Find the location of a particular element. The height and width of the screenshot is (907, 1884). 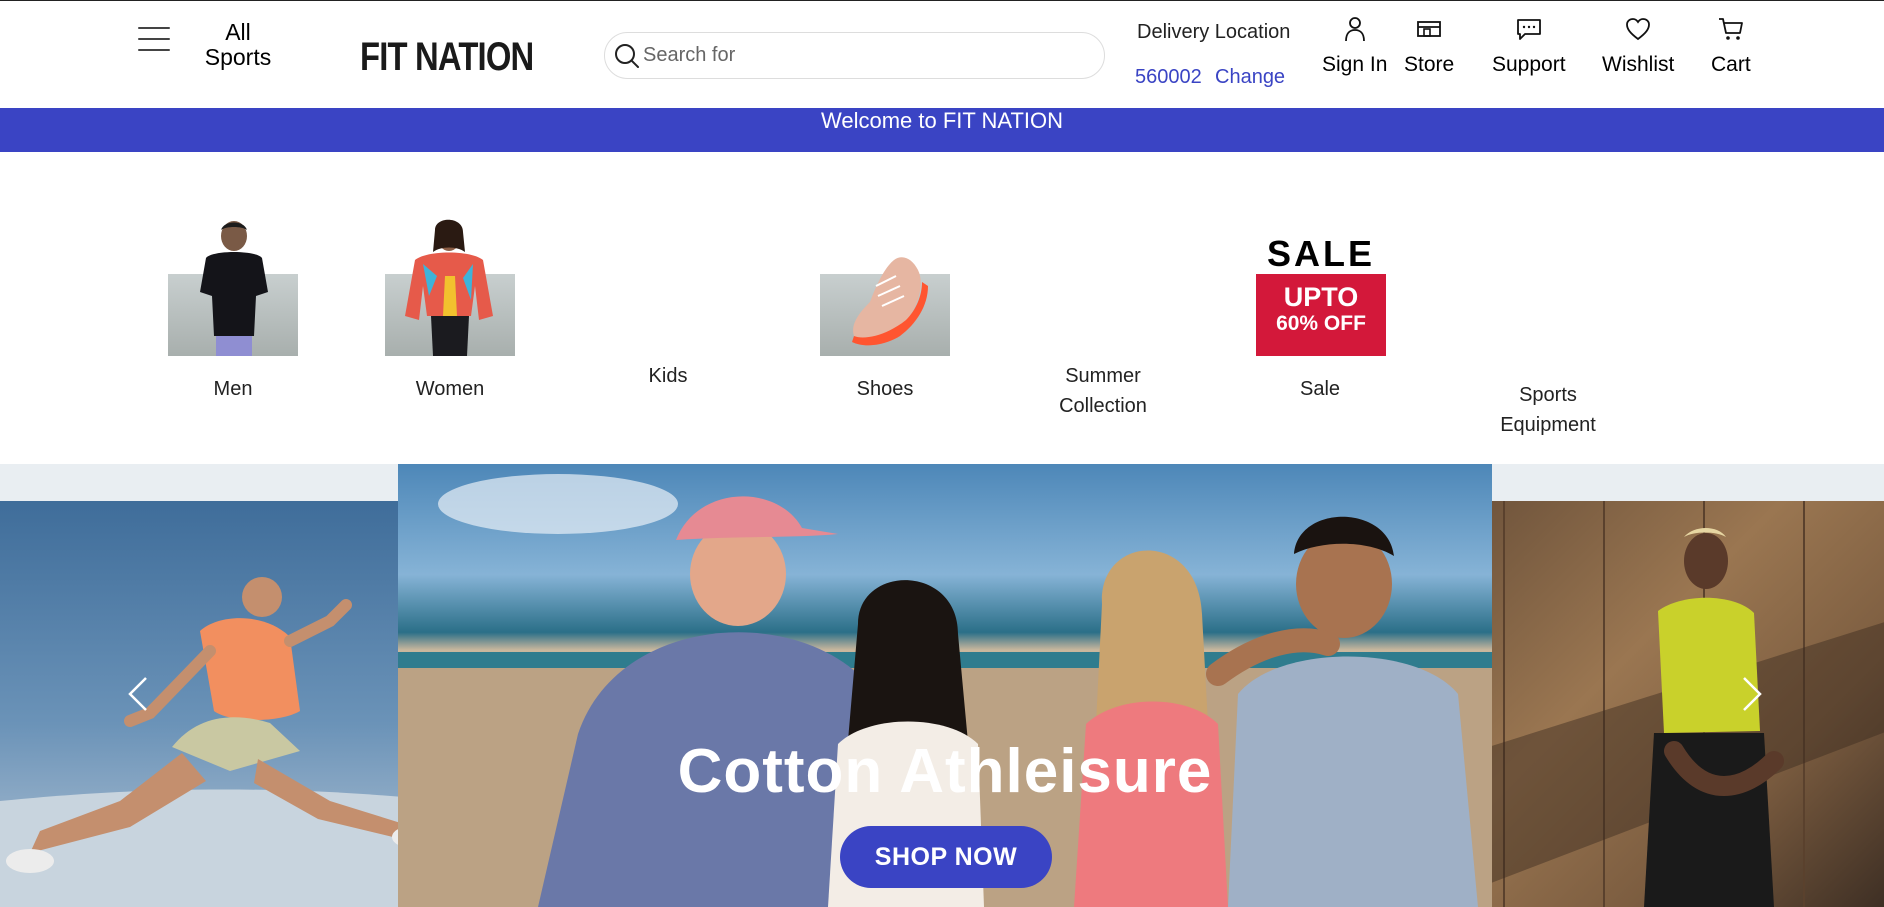

sign-in-button: Sign In is located at coordinates (1354, 46).